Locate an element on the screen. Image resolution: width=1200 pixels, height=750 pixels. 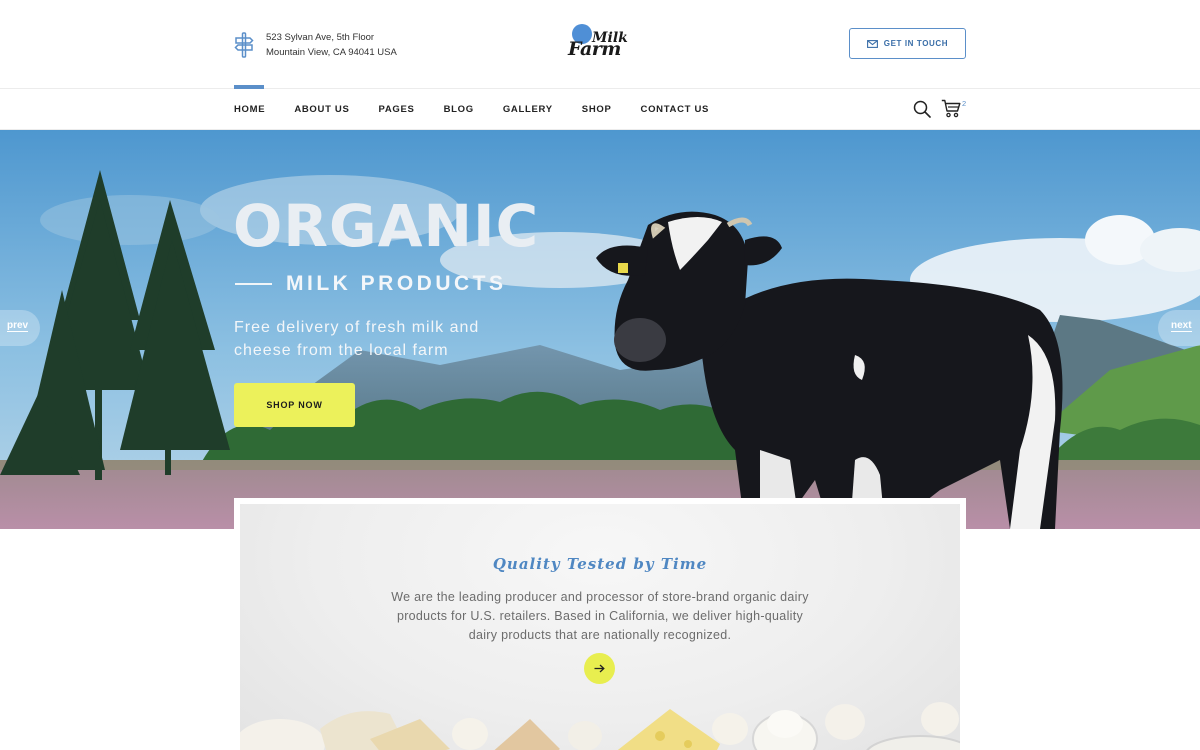
nav-item-contact-us: CONTACT US is located at coordinates (675, 109).